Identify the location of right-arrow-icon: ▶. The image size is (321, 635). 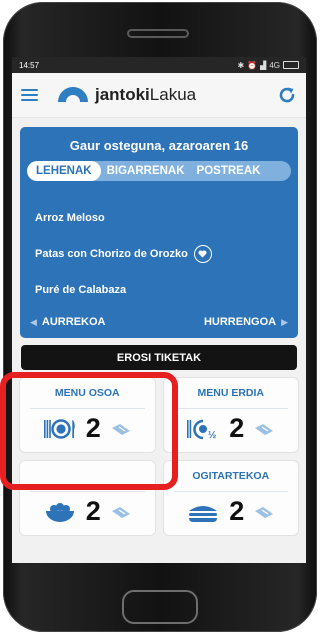
(284, 321).